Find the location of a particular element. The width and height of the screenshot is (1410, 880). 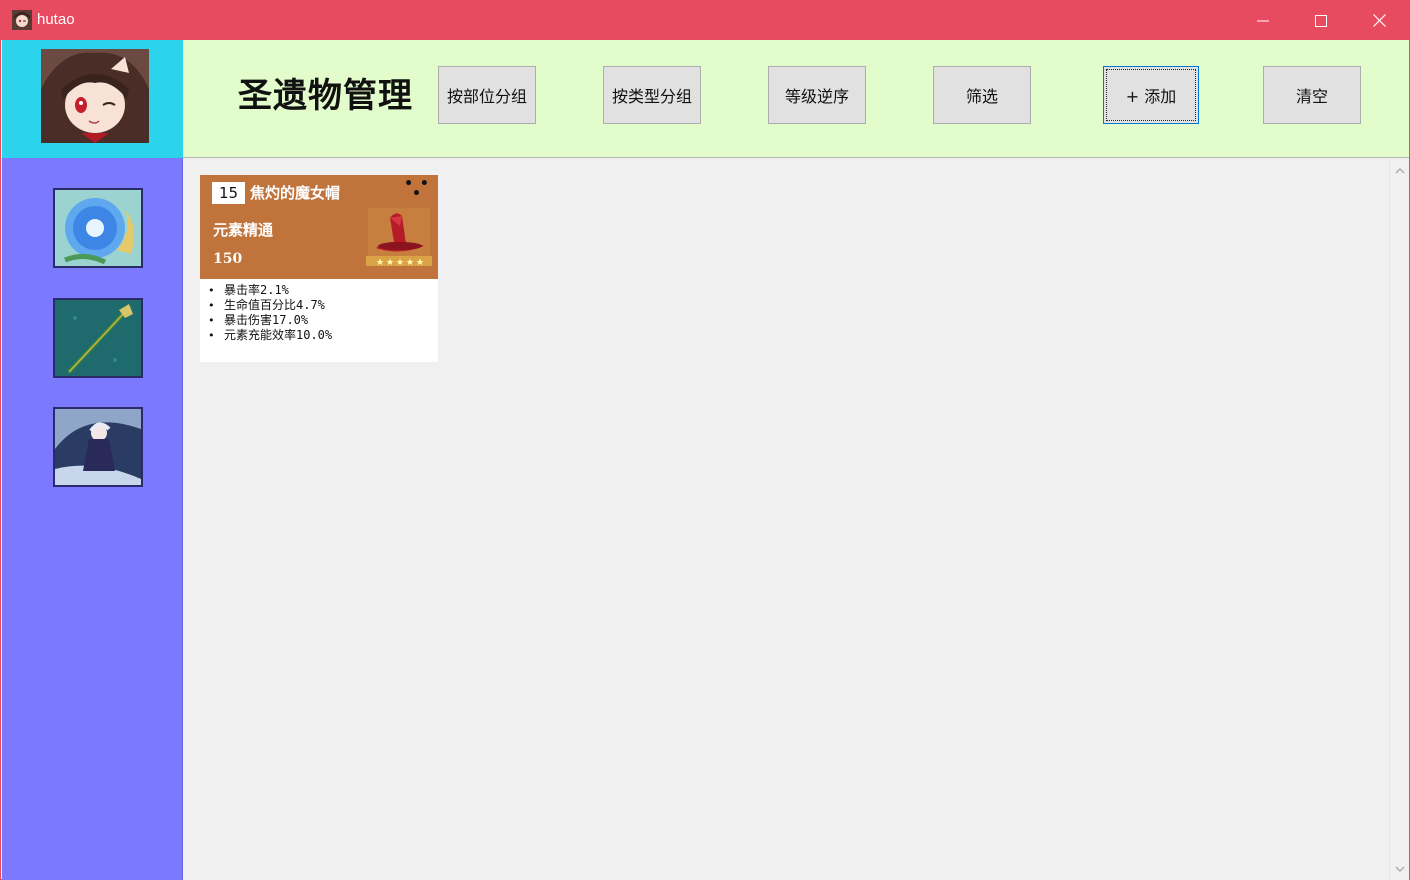

close-icon is located at coordinates (1379, 20).